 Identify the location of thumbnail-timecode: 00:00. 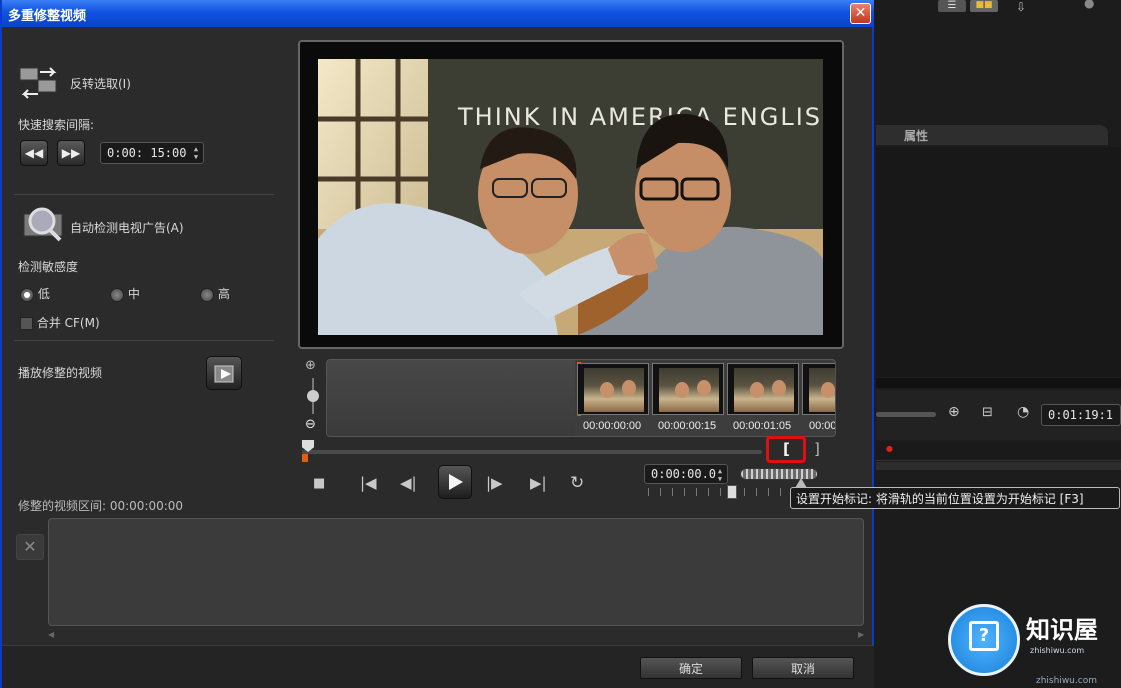
(822, 426).